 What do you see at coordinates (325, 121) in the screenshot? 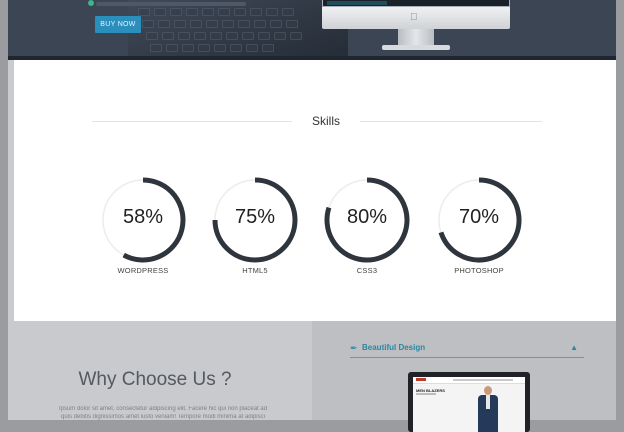
I see `skills-title: Skills` at bounding box center [325, 121].